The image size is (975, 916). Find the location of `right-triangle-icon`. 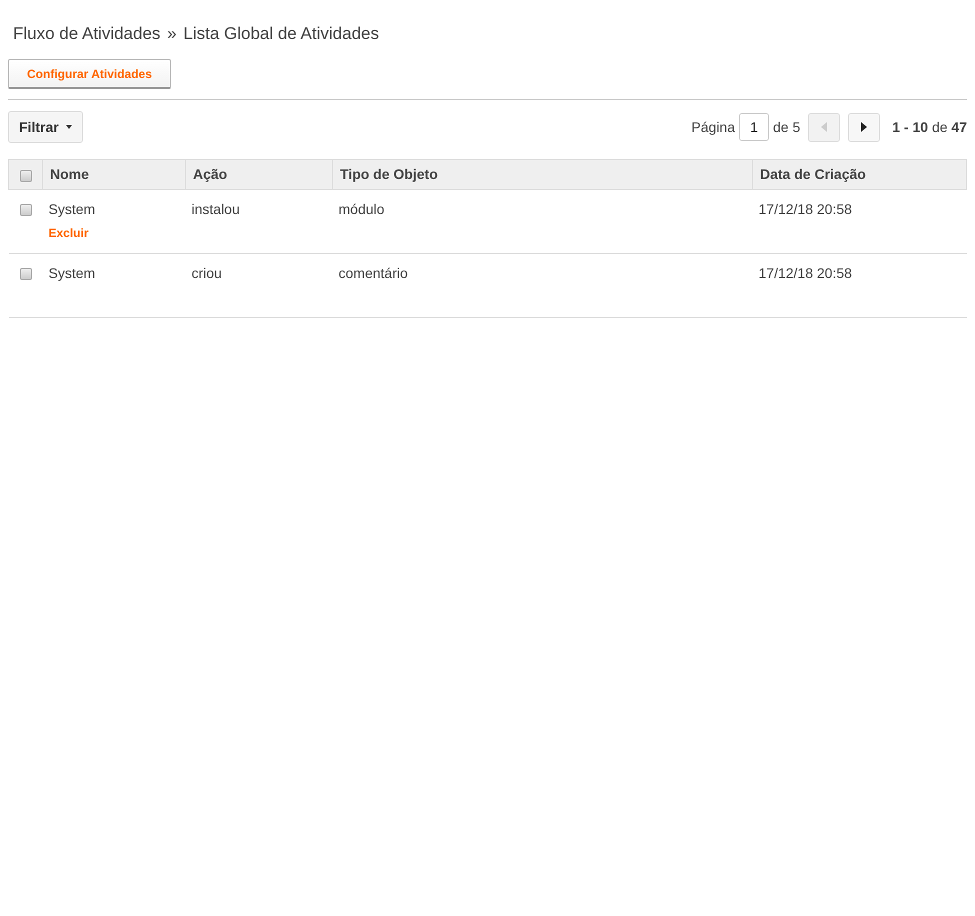

right-triangle-icon is located at coordinates (864, 127).